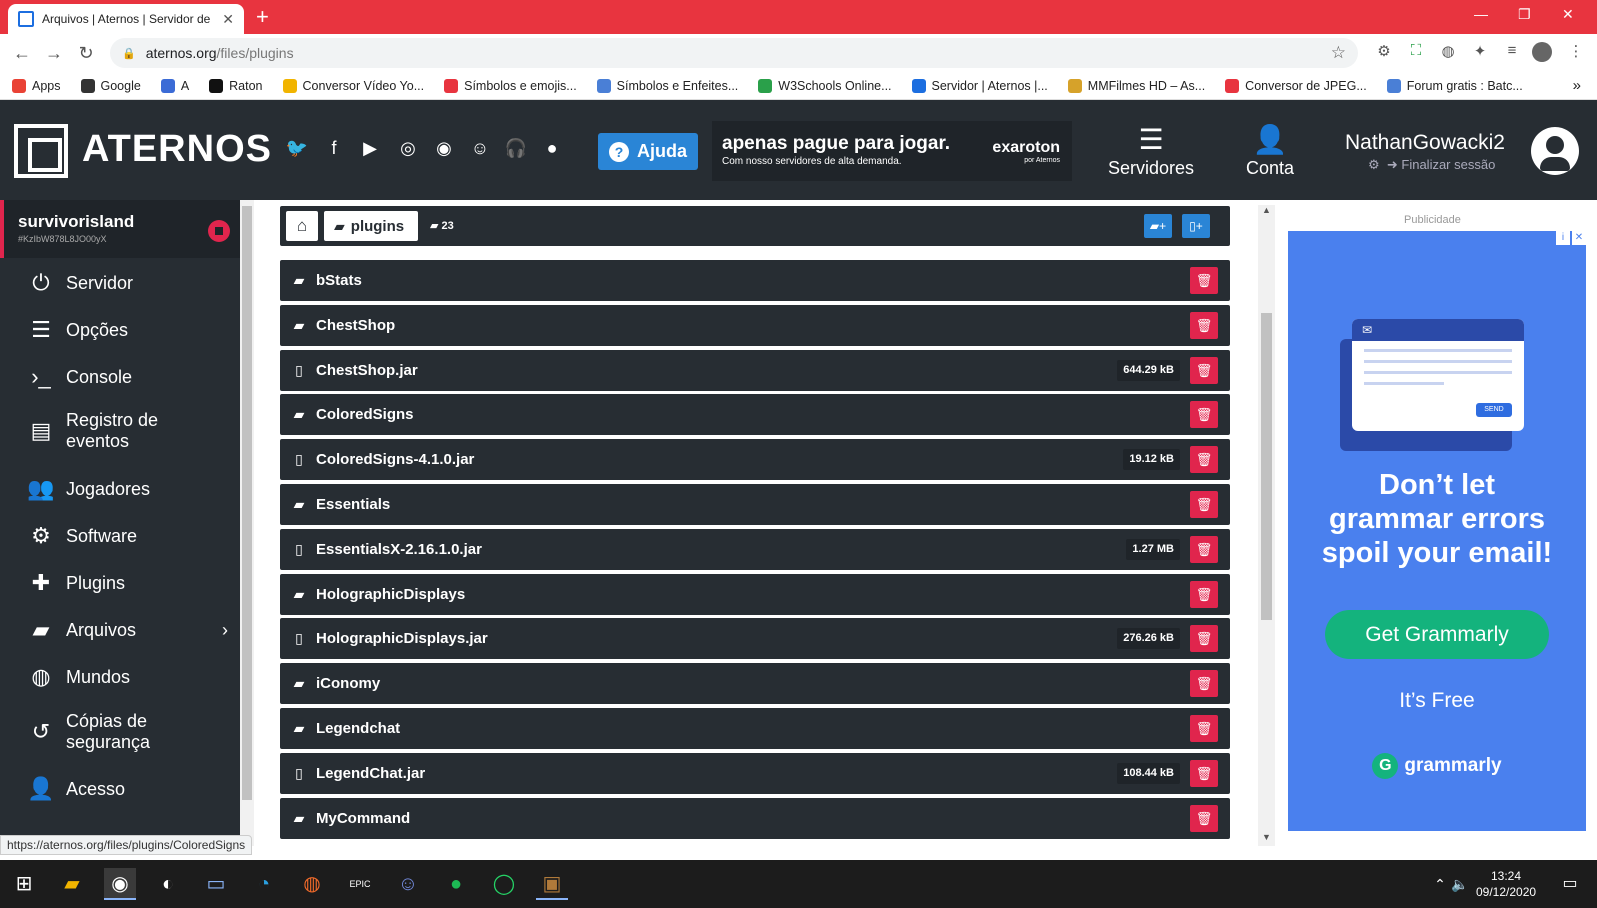 This screenshot has width=1597, height=908. What do you see at coordinates (755, 684) in the screenshot?
I see `file-row: ▰ iConomy 🗑` at bounding box center [755, 684].